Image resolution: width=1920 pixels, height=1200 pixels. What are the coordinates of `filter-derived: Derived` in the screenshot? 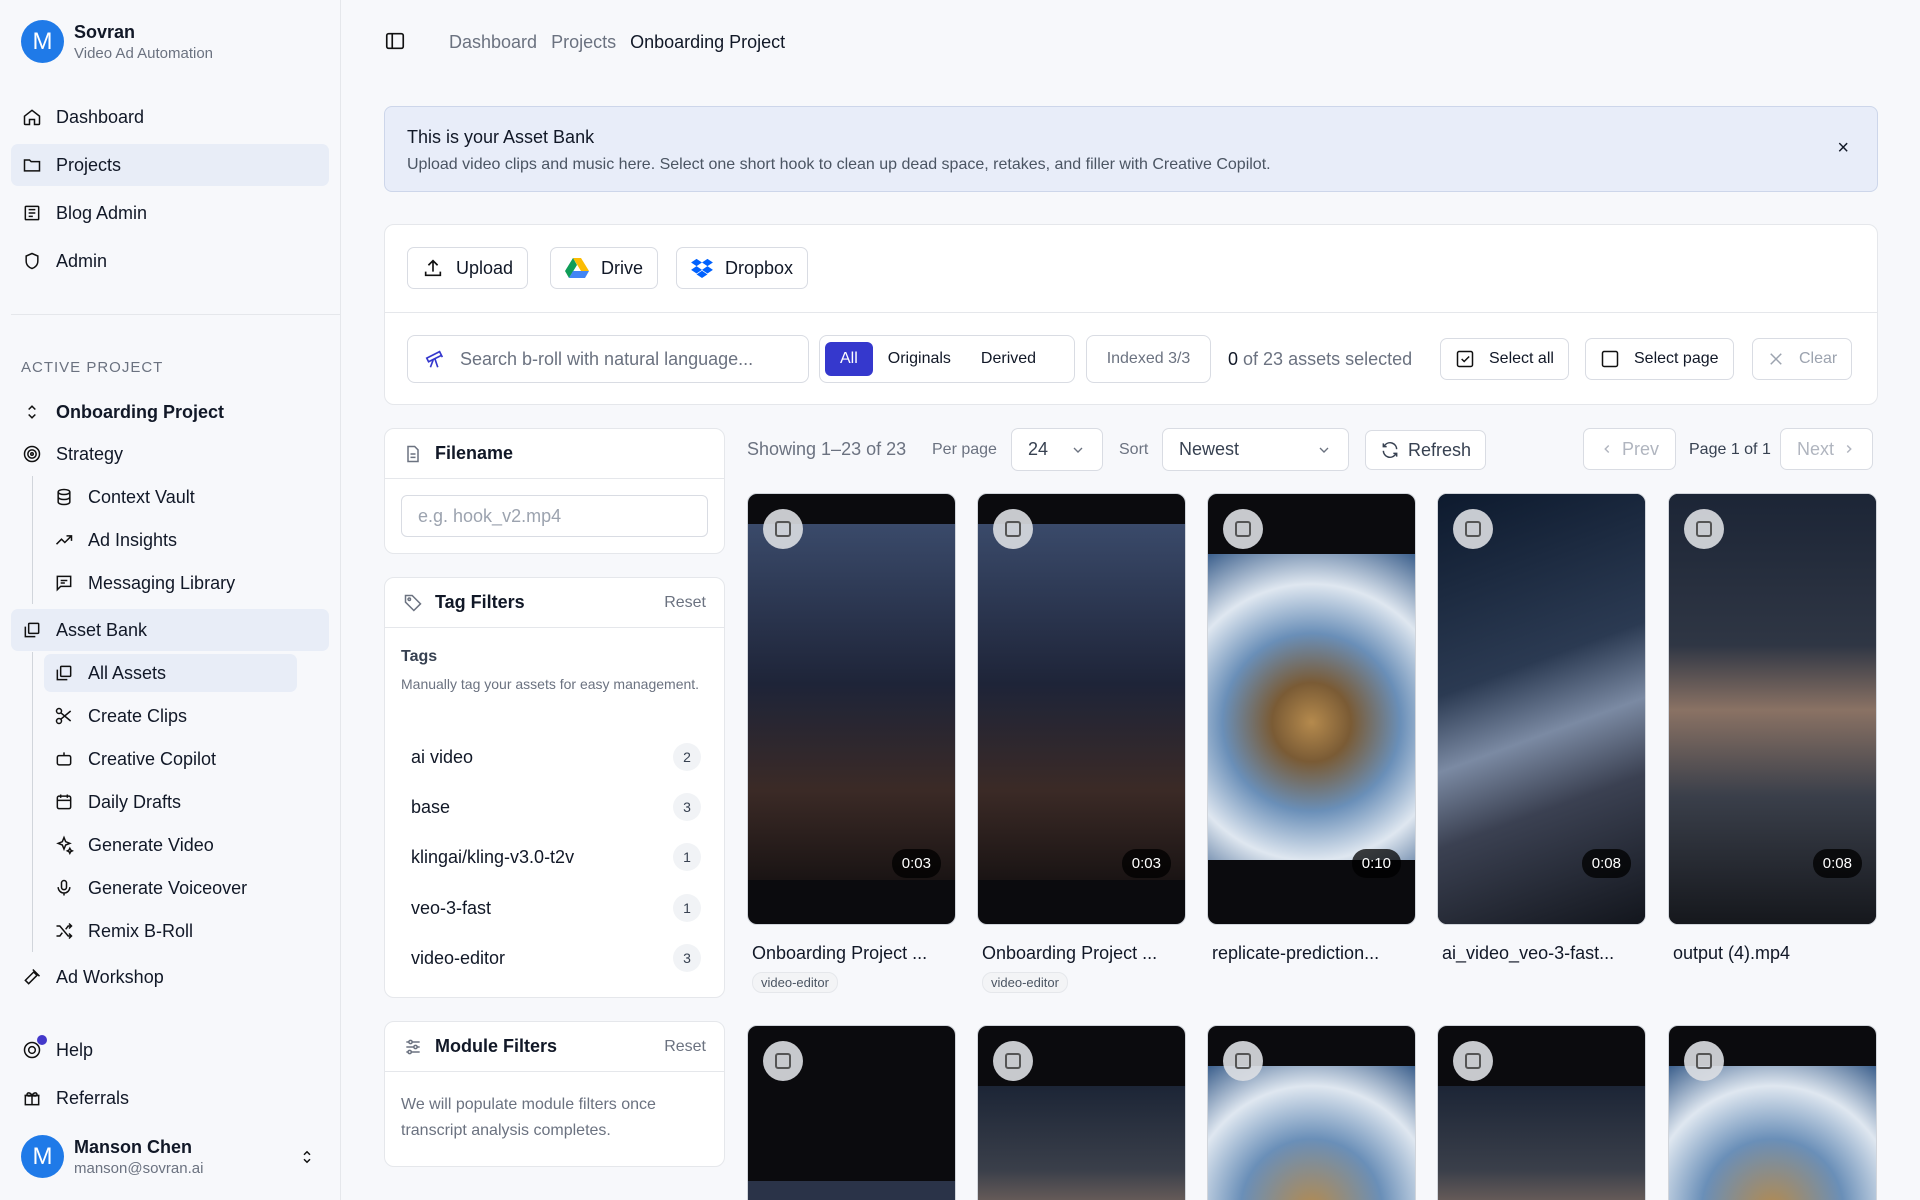 It's located at (1008, 359).